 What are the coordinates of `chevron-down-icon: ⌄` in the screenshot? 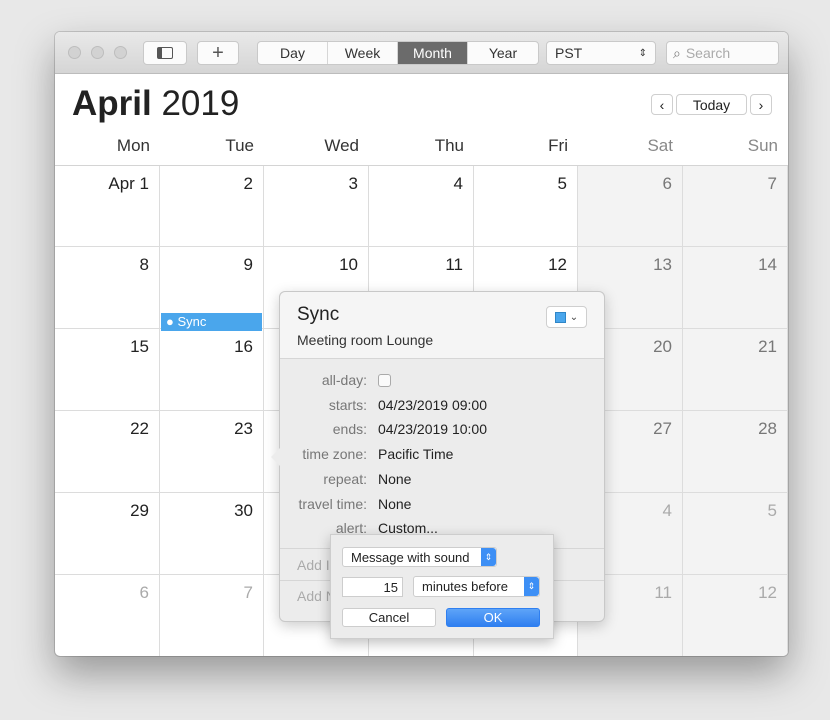 It's located at (574, 317).